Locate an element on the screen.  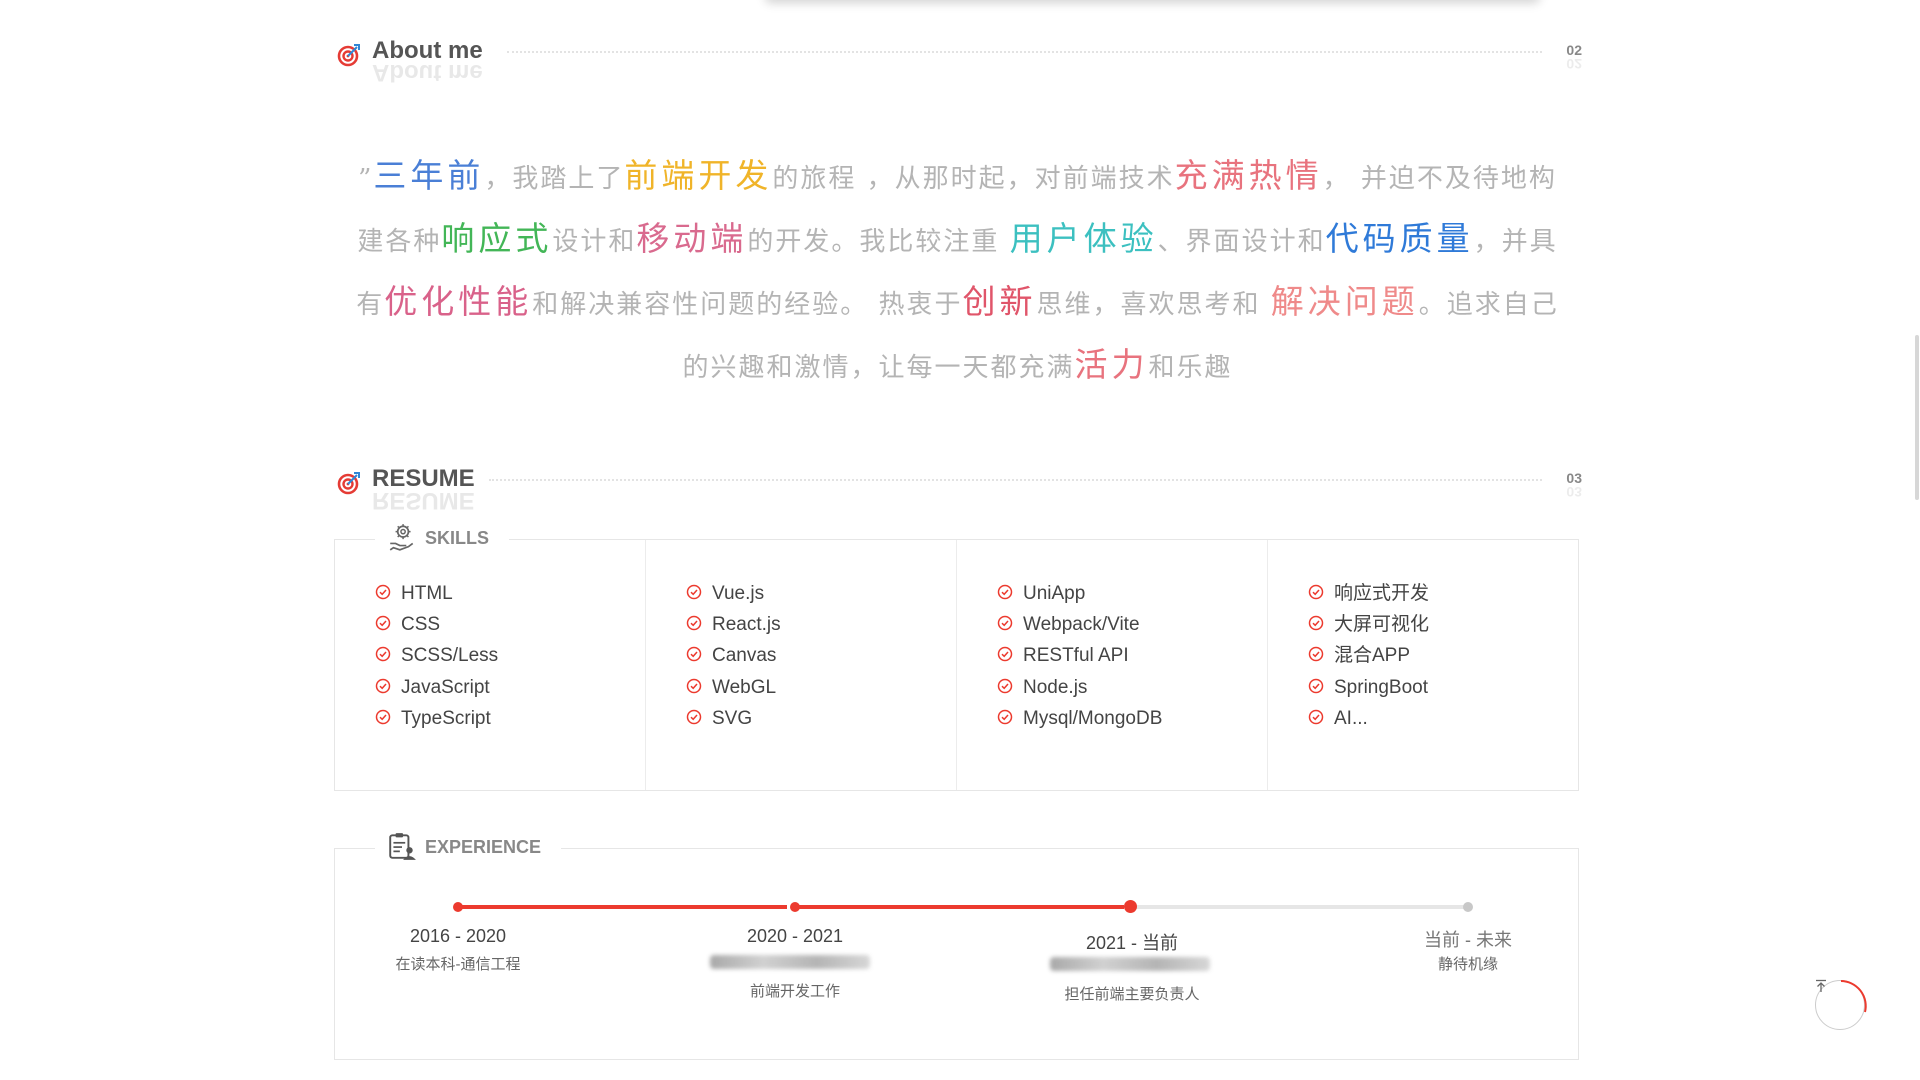
timeline-desc-2: 前端开发工作 is located at coordinates (794, 991).